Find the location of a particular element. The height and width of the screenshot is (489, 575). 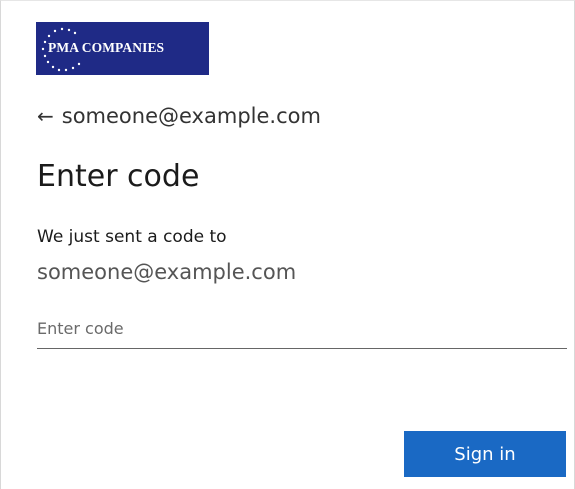

back-button: ← someone@example.com is located at coordinates (179, 116).